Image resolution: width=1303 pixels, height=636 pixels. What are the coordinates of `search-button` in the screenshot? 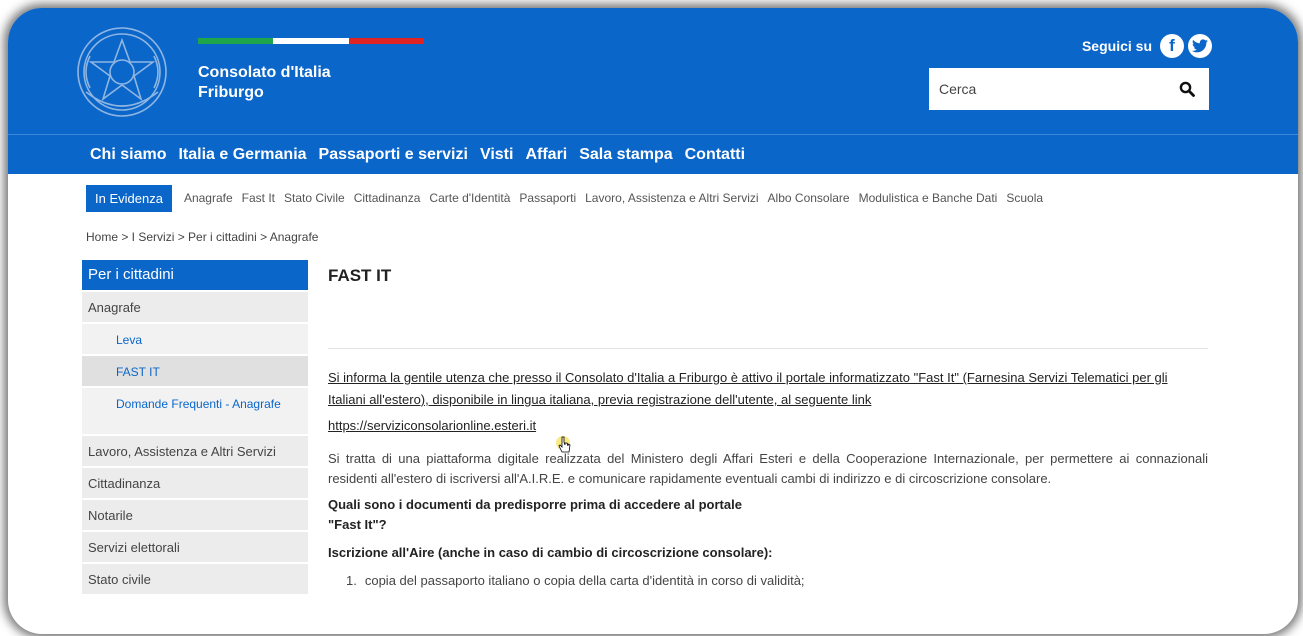 It's located at (1187, 89).